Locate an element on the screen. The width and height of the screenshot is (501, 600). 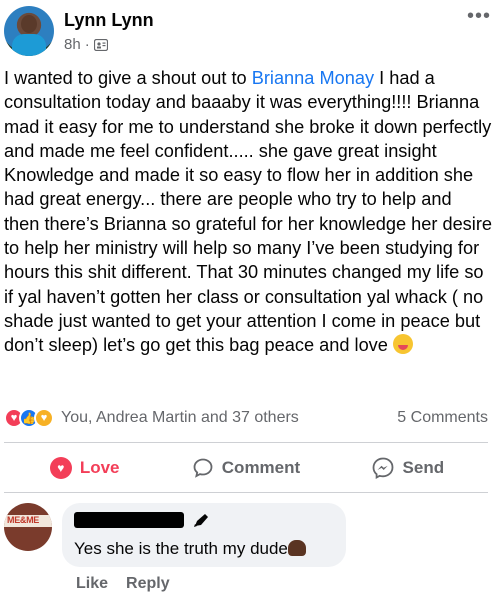
author-avatar is located at coordinates (29, 31).